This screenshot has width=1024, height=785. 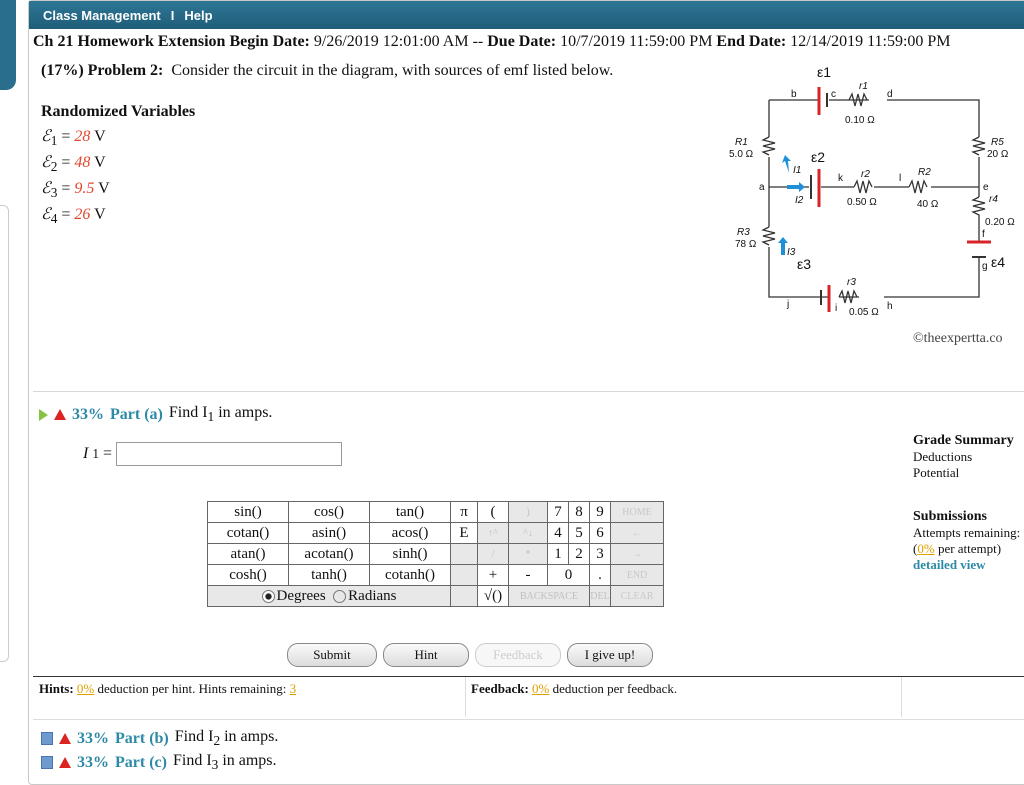 I want to click on value-r1: 0.10 Ω, so click(x=860, y=120).